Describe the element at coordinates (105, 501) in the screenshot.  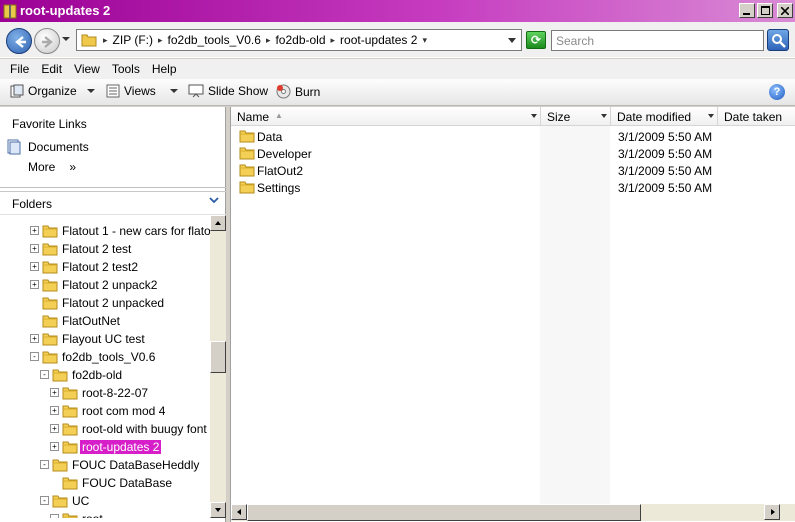
I see `tree-item: - UC` at that location.